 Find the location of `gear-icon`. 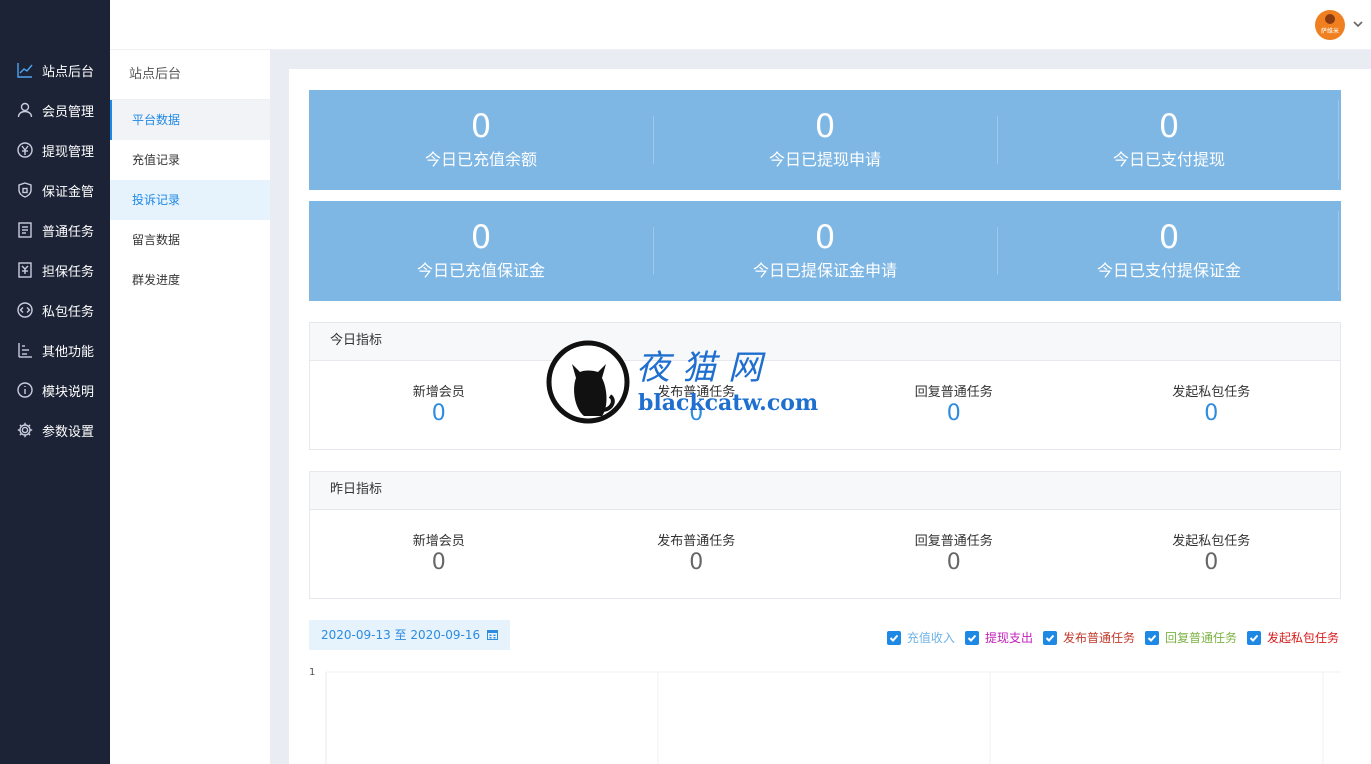

gear-icon is located at coordinates (25, 430).